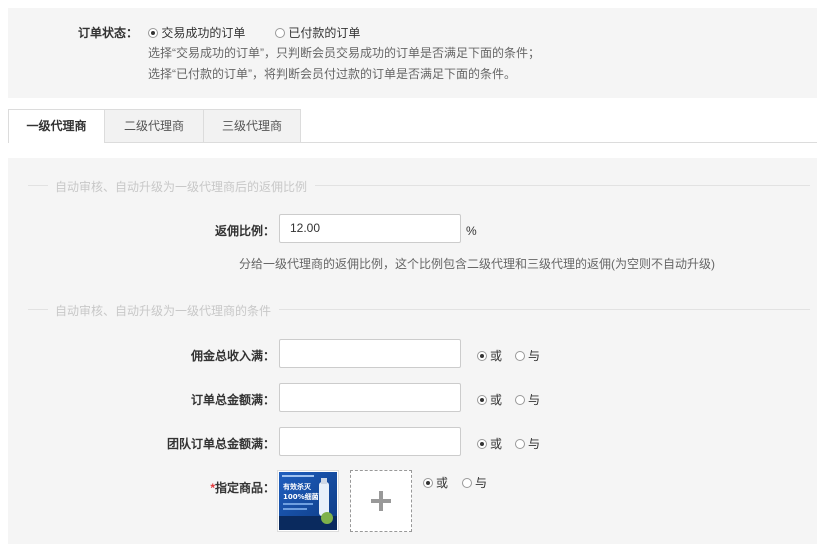 The height and width of the screenshot is (544, 817). What do you see at coordinates (471, 231) in the screenshot?
I see `percent-unit: %` at bounding box center [471, 231].